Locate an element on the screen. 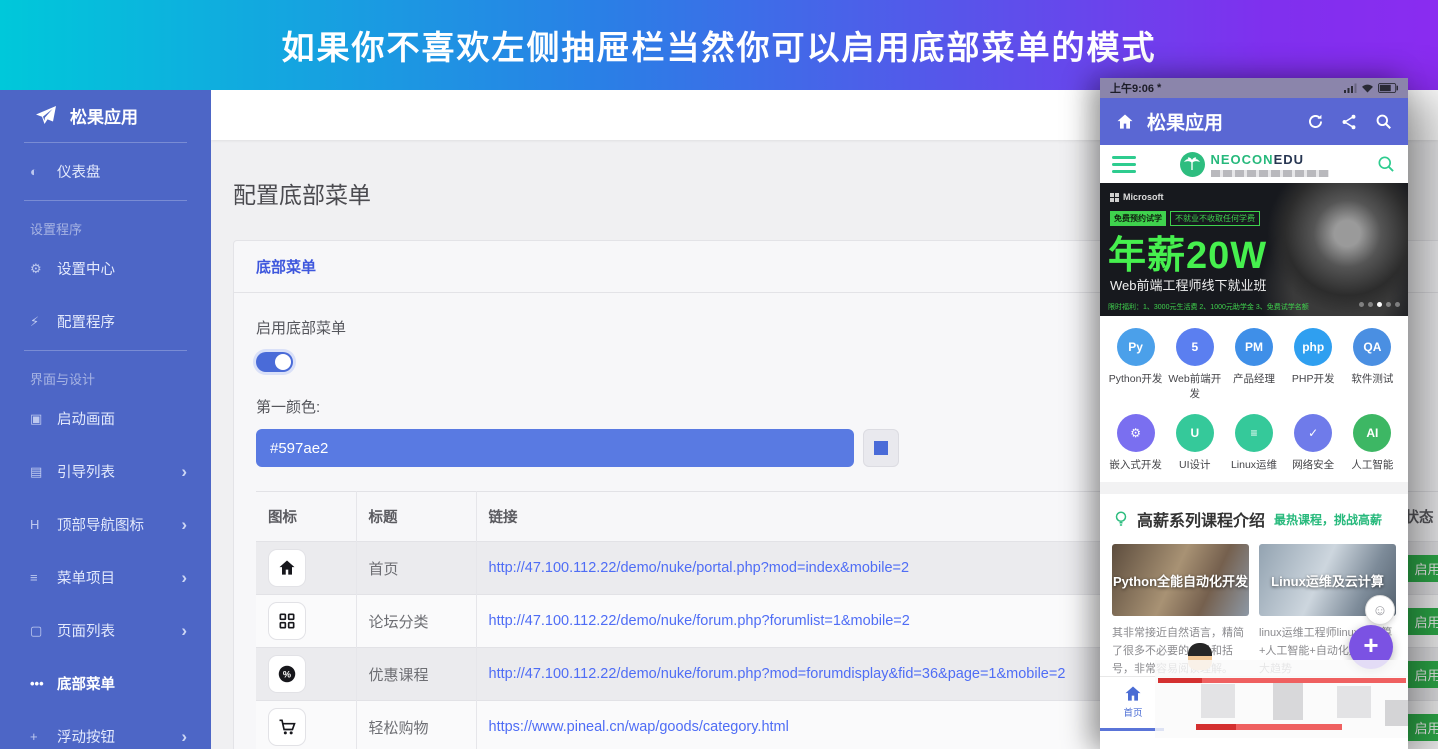 The height and width of the screenshot is (749, 1438). search-icon is located at coordinates (1383, 122).